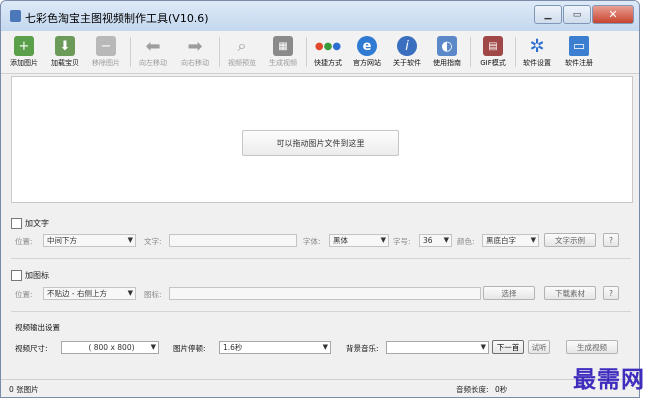 The height and width of the screenshot is (406, 653). I want to click on gif-mode-button: ▤ GIF模式, so click(493, 52).